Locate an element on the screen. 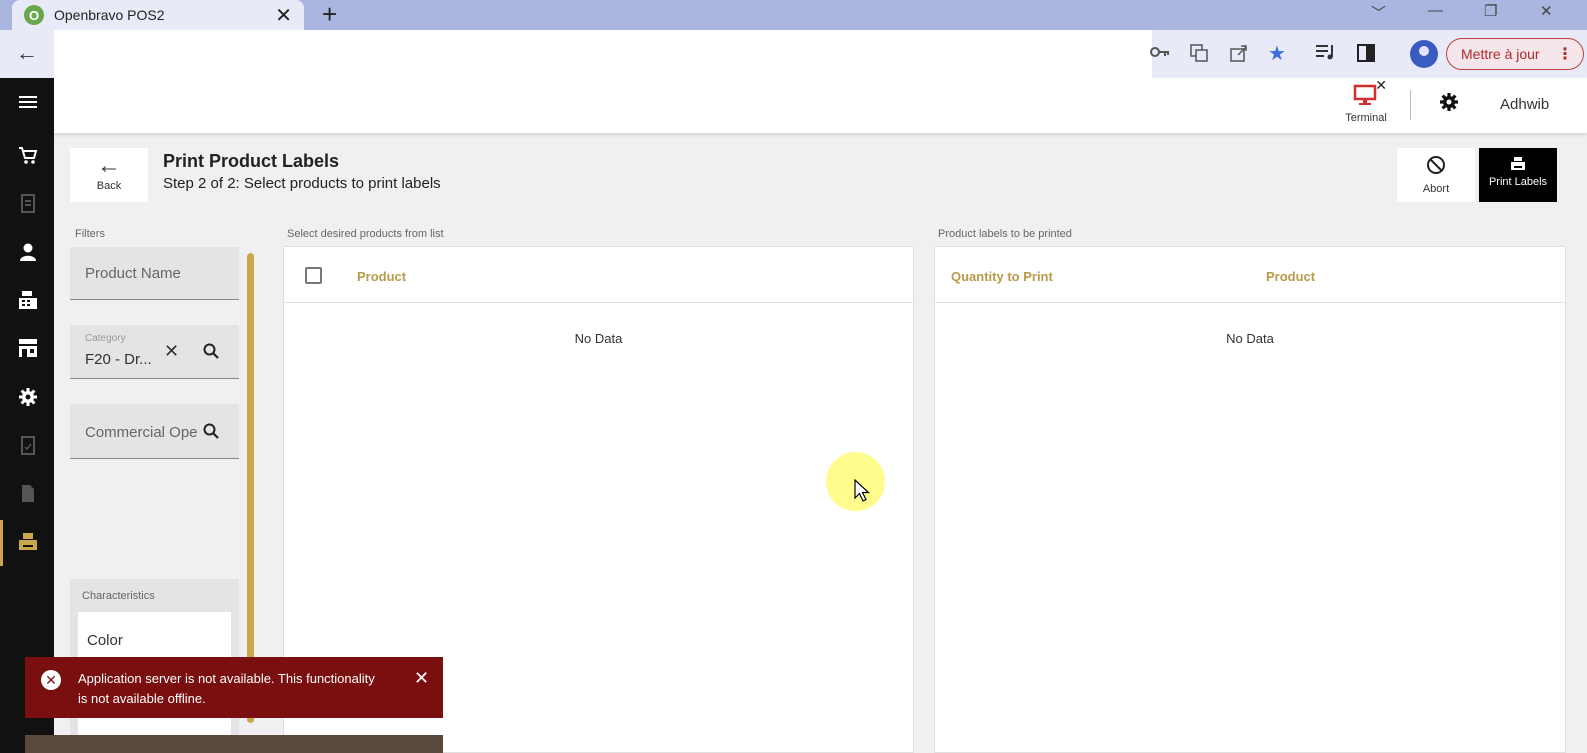 The image size is (1587, 753). tab-title: Openbravo POS2 is located at coordinates (109, 15).